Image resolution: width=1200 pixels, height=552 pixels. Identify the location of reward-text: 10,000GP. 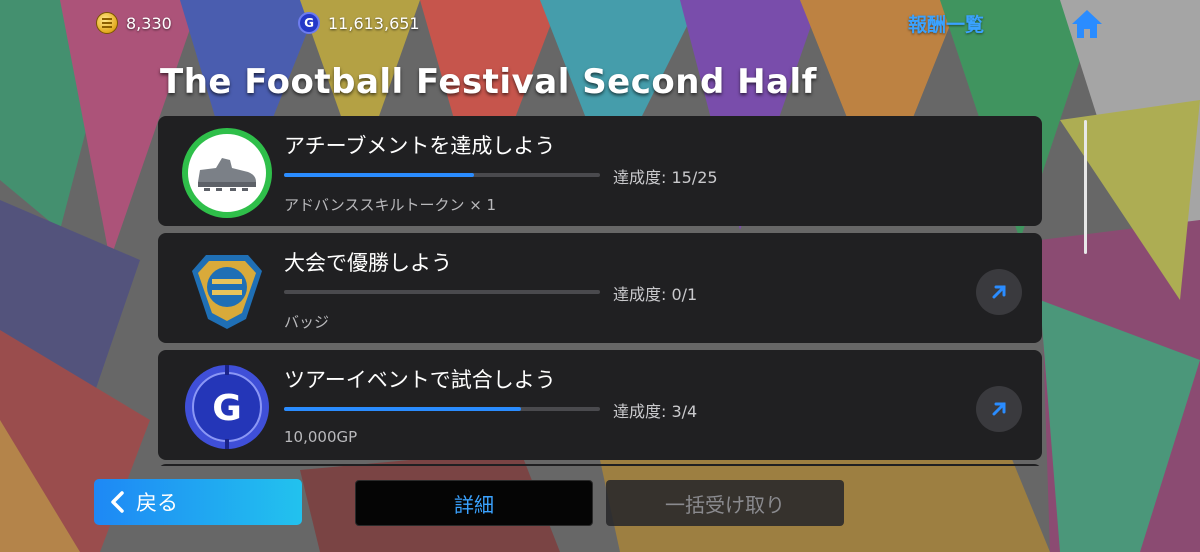
(321, 437).